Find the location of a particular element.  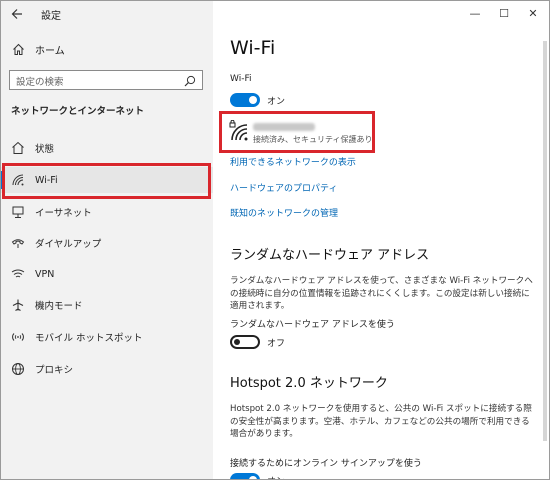

random-hw-heading: ランダムなハードウェア アドレス is located at coordinates (330, 255).